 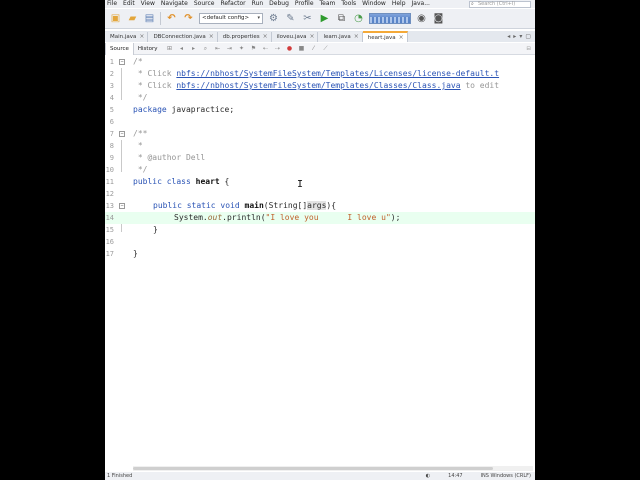 I want to click on profile-icon: ◔, so click(x=358, y=18).